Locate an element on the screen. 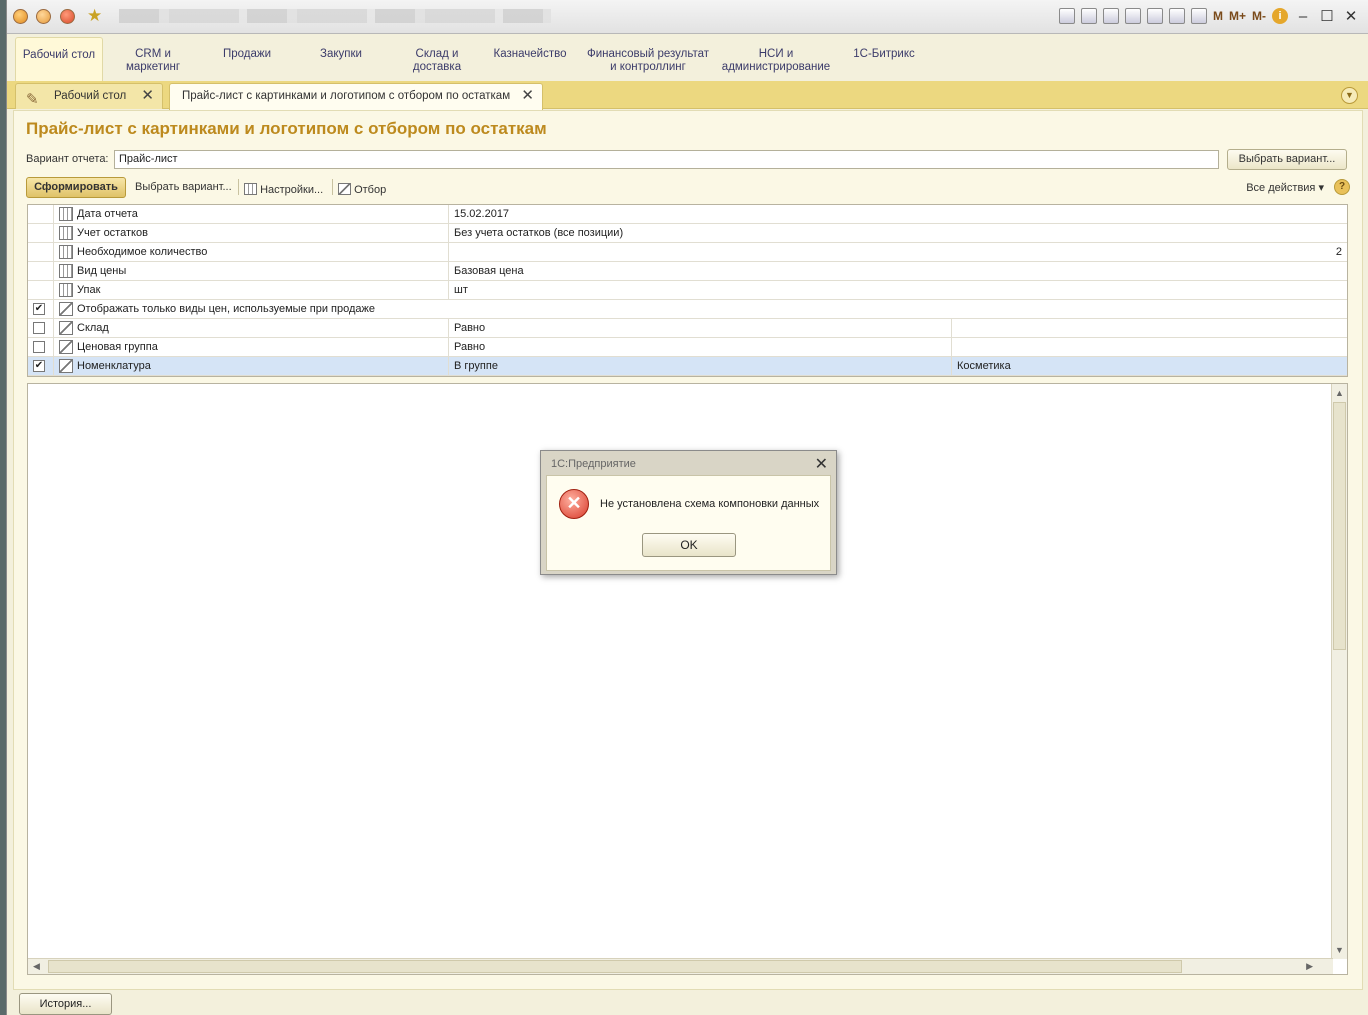  menu-item-nsi: НСИ и администрирование is located at coordinates (776, 61).